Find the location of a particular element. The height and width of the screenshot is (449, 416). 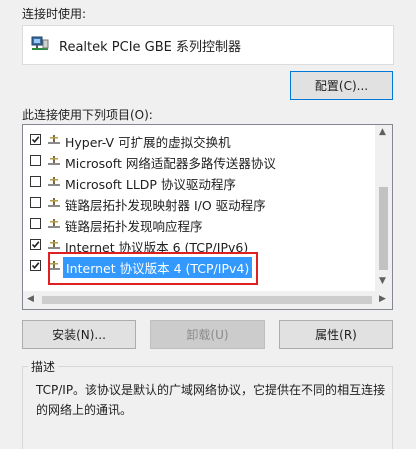

list-item: Microsoft LLDP 协议驱动程序 is located at coordinates (198, 182).